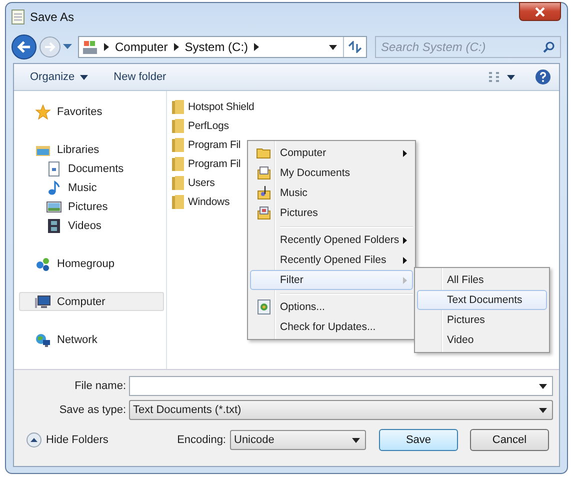 Image resolution: width=575 pixels, height=480 pixels. I want to click on star-icon, so click(43, 112).